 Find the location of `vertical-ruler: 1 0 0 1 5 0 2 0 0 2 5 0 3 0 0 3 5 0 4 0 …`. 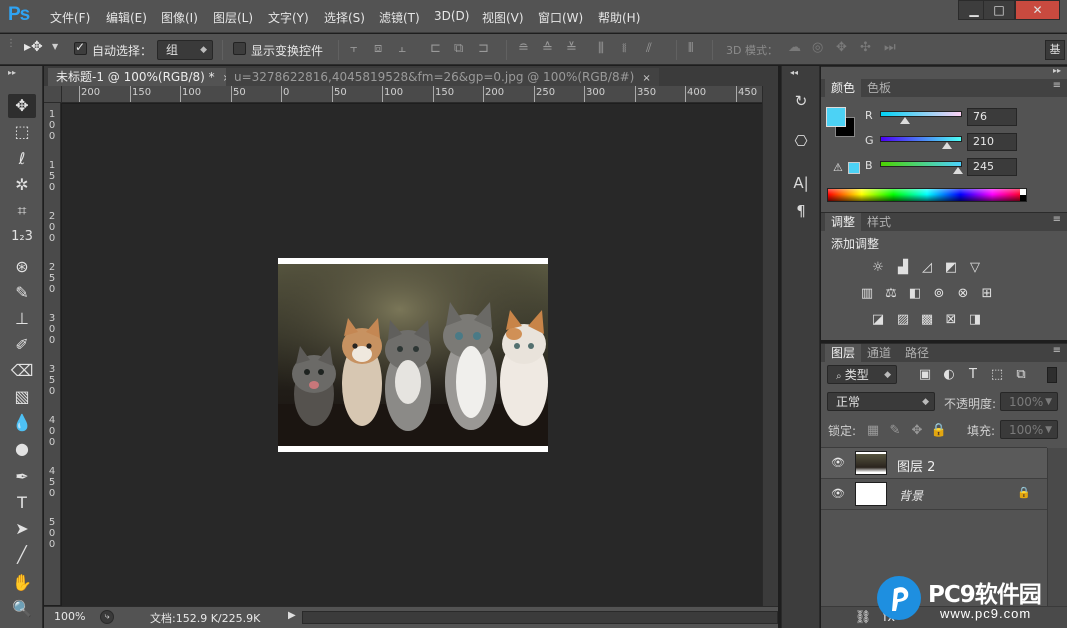

vertical-ruler: 1 0 0 1 5 0 2 0 0 2 5 0 3 0 0 3 5 0 4 0 … is located at coordinates (52, 354).